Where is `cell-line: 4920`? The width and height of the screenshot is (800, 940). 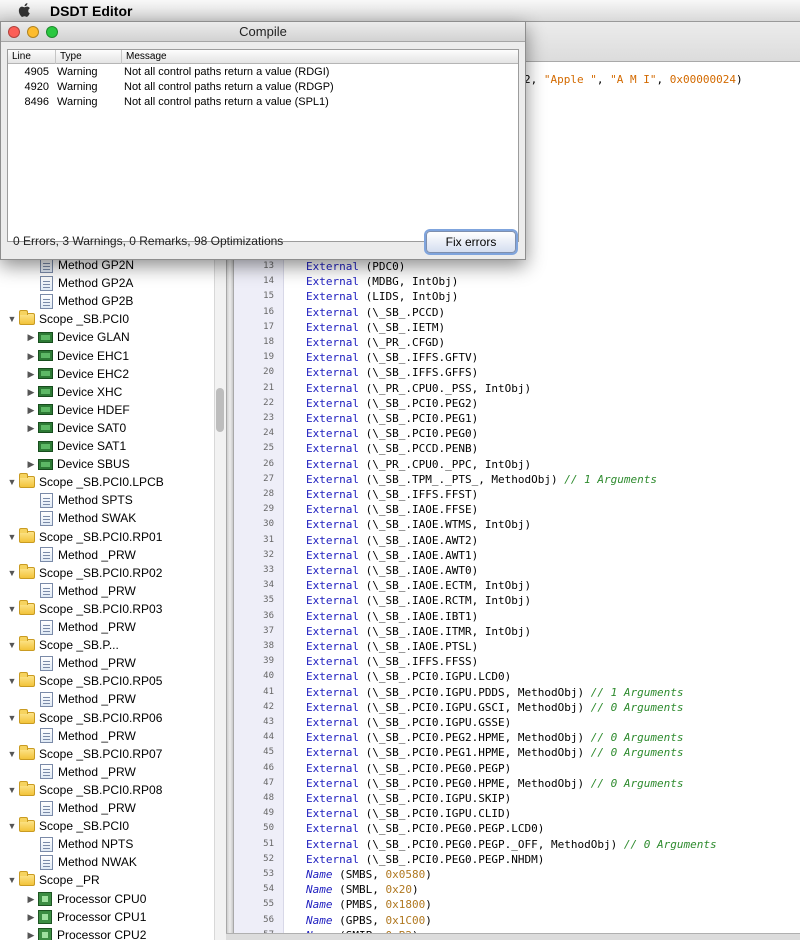 cell-line: 4920 is located at coordinates (36, 87).